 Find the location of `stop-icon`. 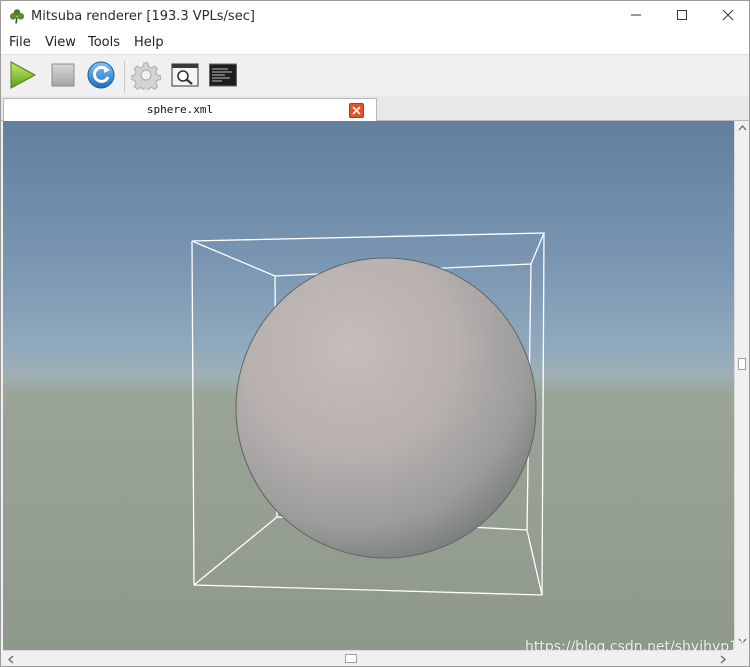

stop-icon is located at coordinates (63, 77).